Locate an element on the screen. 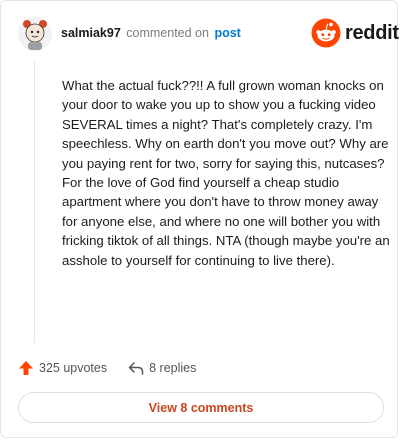 The width and height of the screenshot is (400, 440). post-link: post is located at coordinates (227, 33).